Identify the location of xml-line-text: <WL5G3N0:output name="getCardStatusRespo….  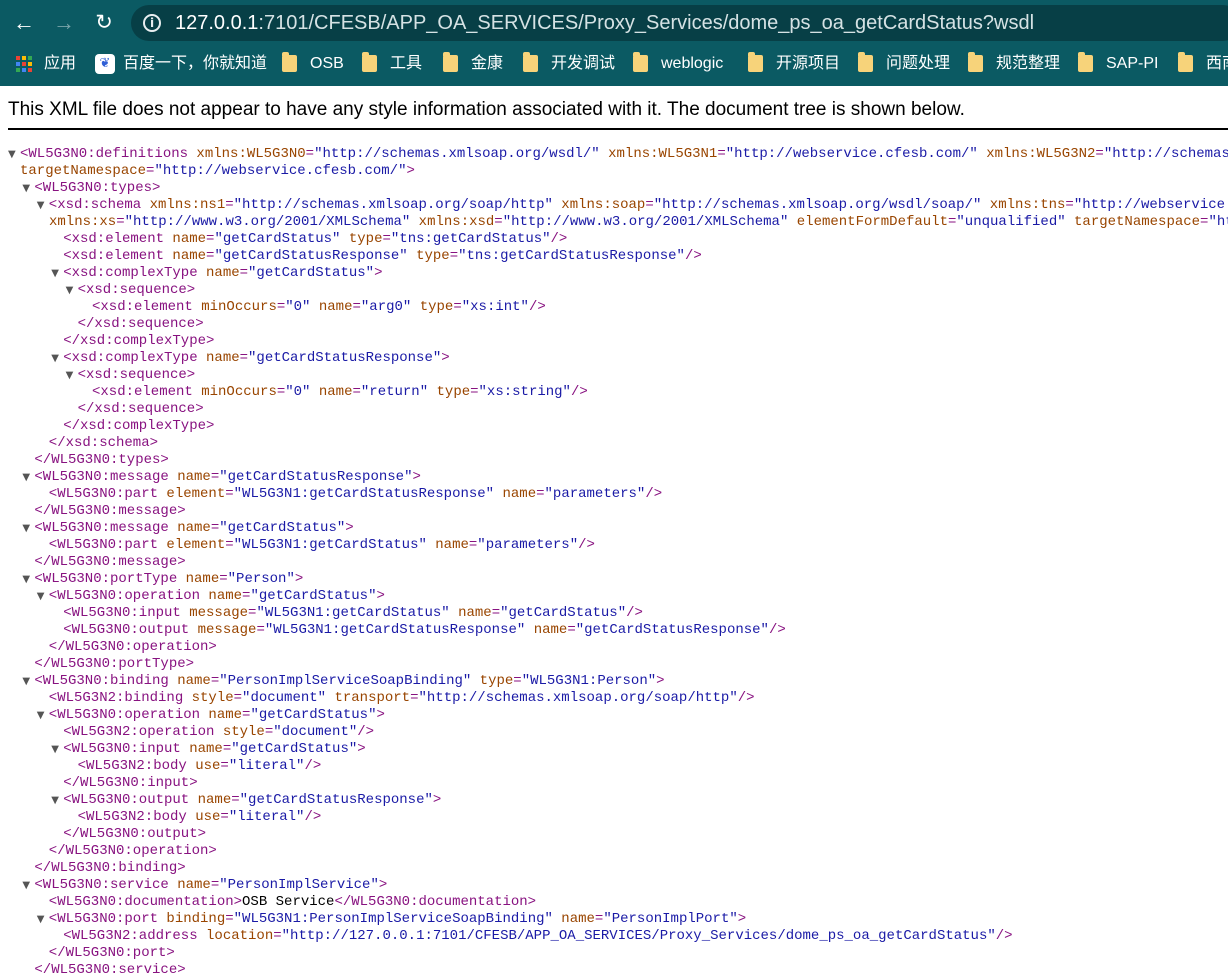
(252, 800).